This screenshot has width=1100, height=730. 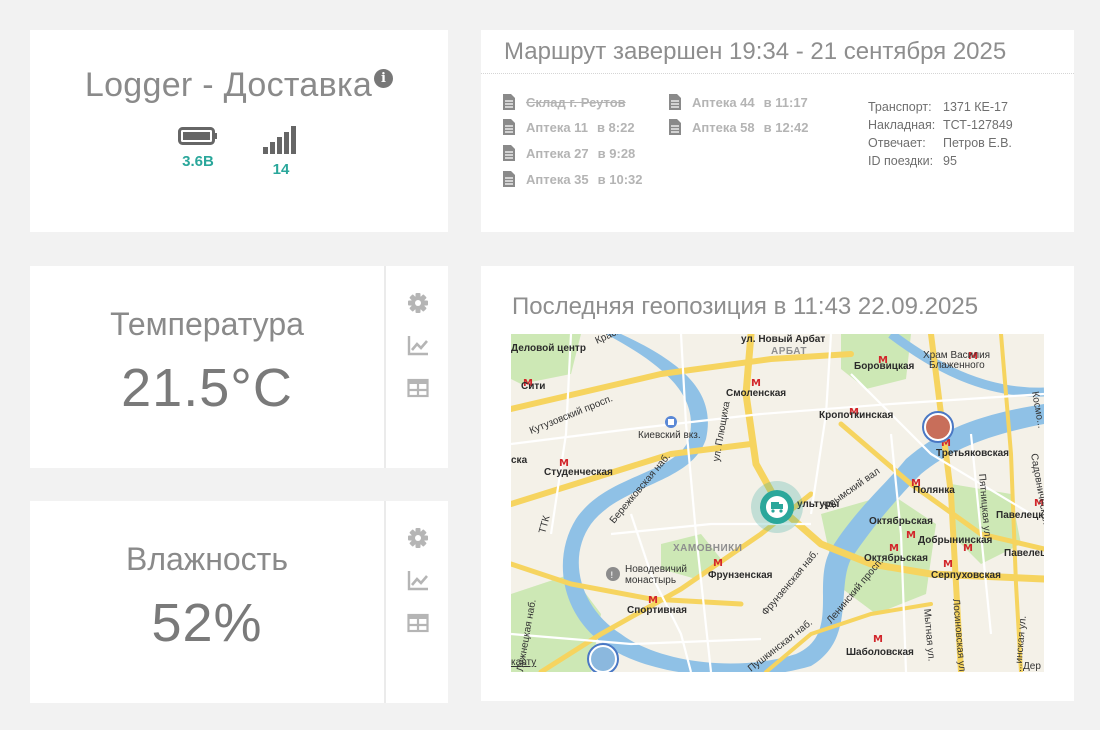 I want to click on map-label: ска, so click(x=519, y=460).